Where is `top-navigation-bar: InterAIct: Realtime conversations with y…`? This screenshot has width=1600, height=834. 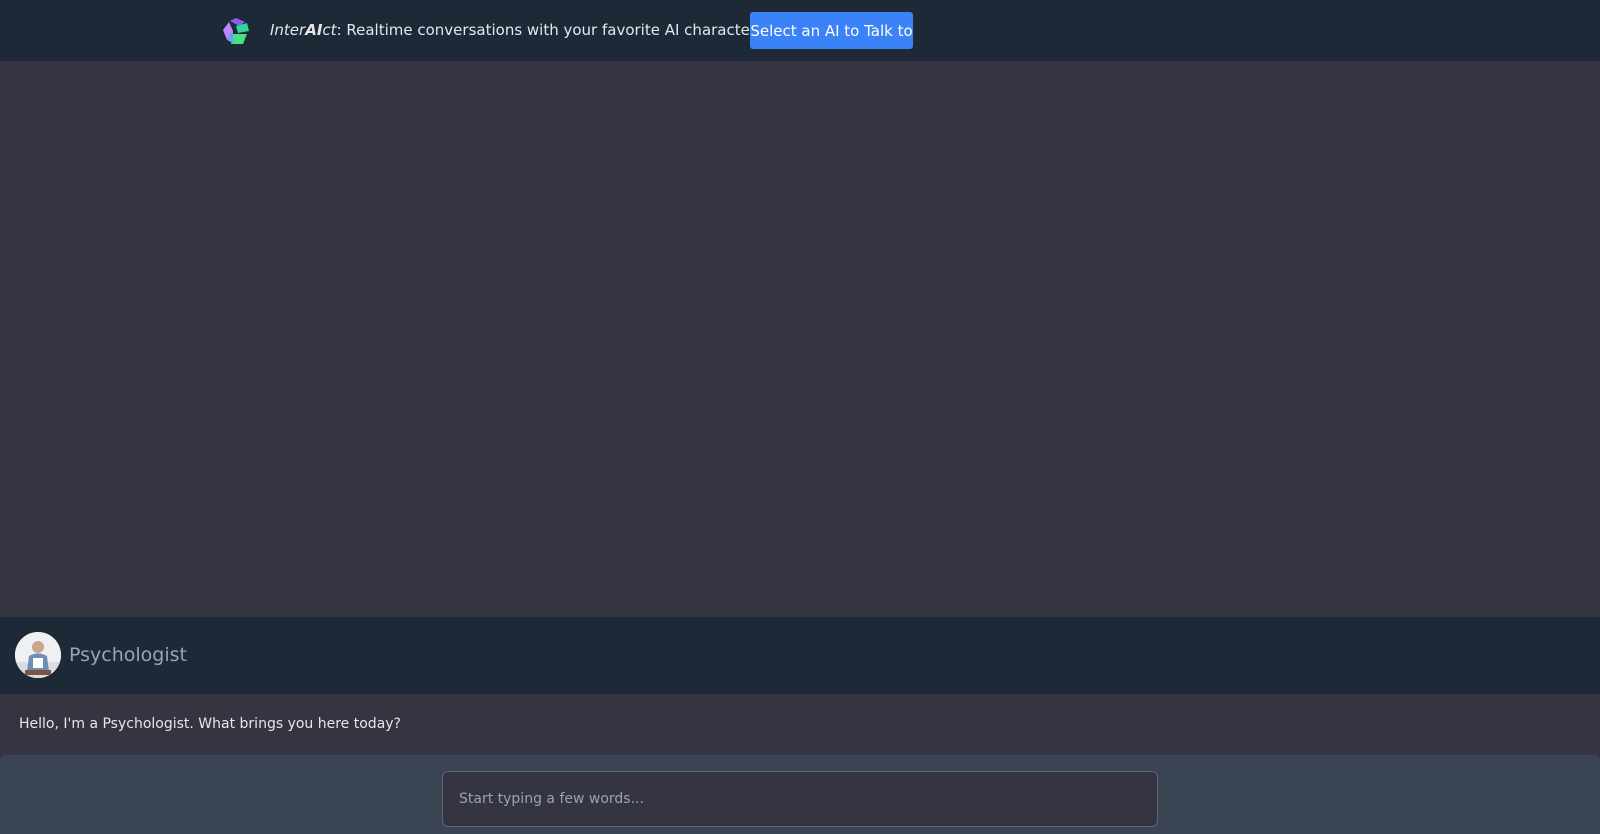
top-navigation-bar: InterAIct: Realtime conversations with y… is located at coordinates (800, 30).